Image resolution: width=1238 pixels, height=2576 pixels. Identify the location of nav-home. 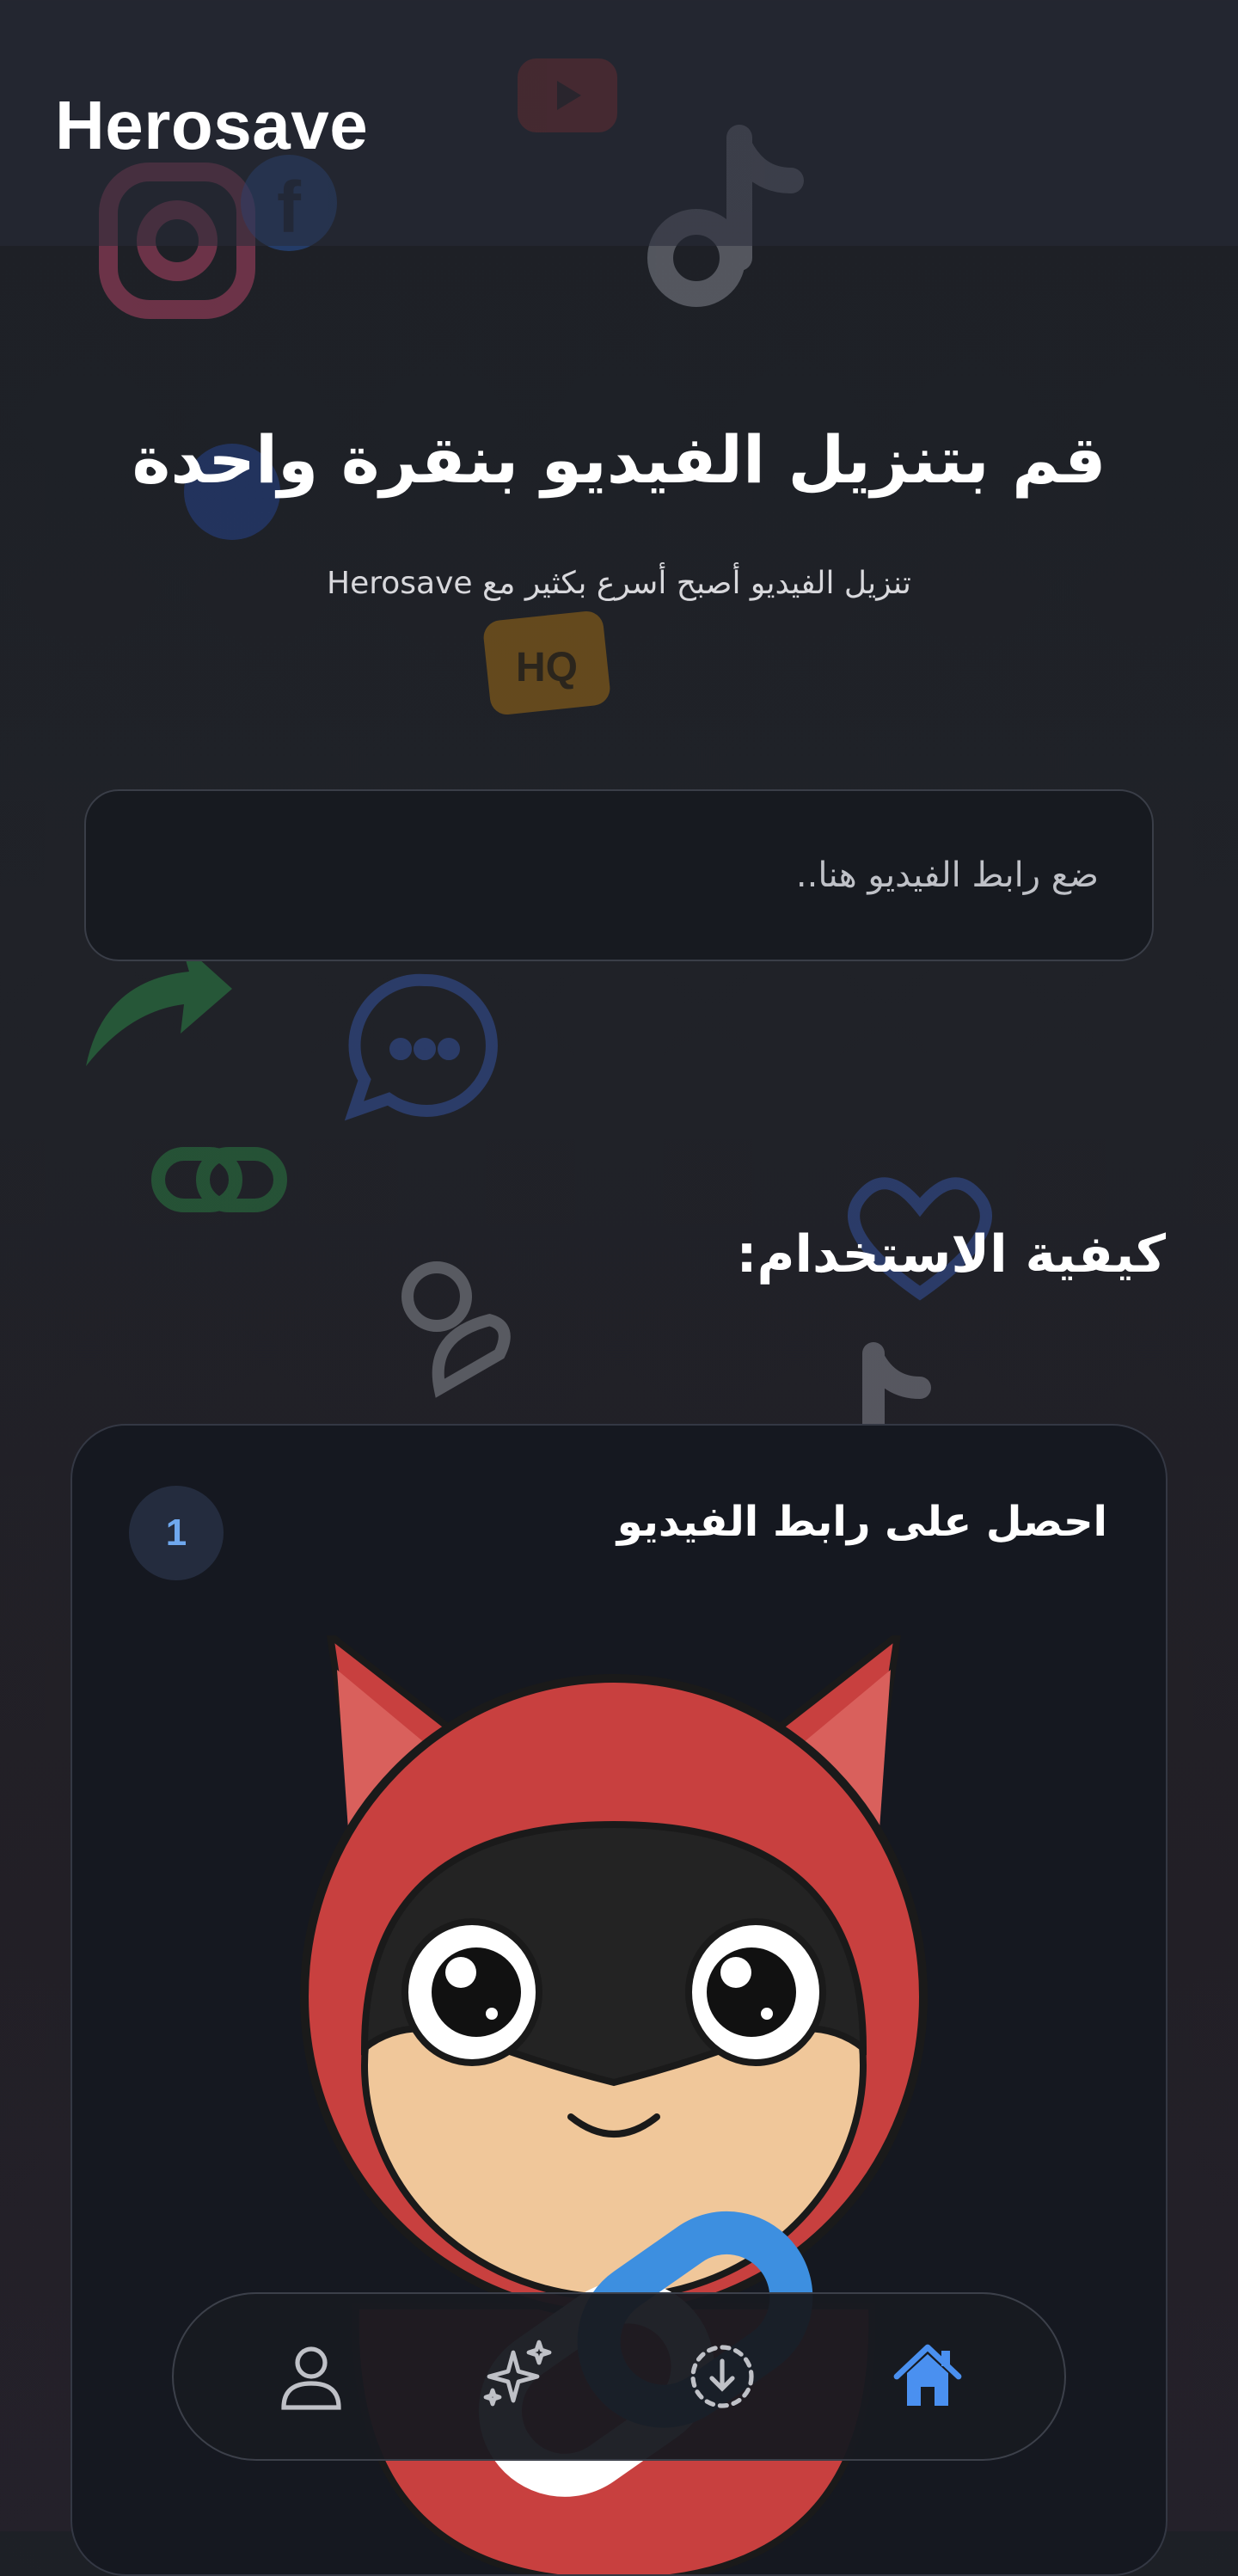
(928, 2376).